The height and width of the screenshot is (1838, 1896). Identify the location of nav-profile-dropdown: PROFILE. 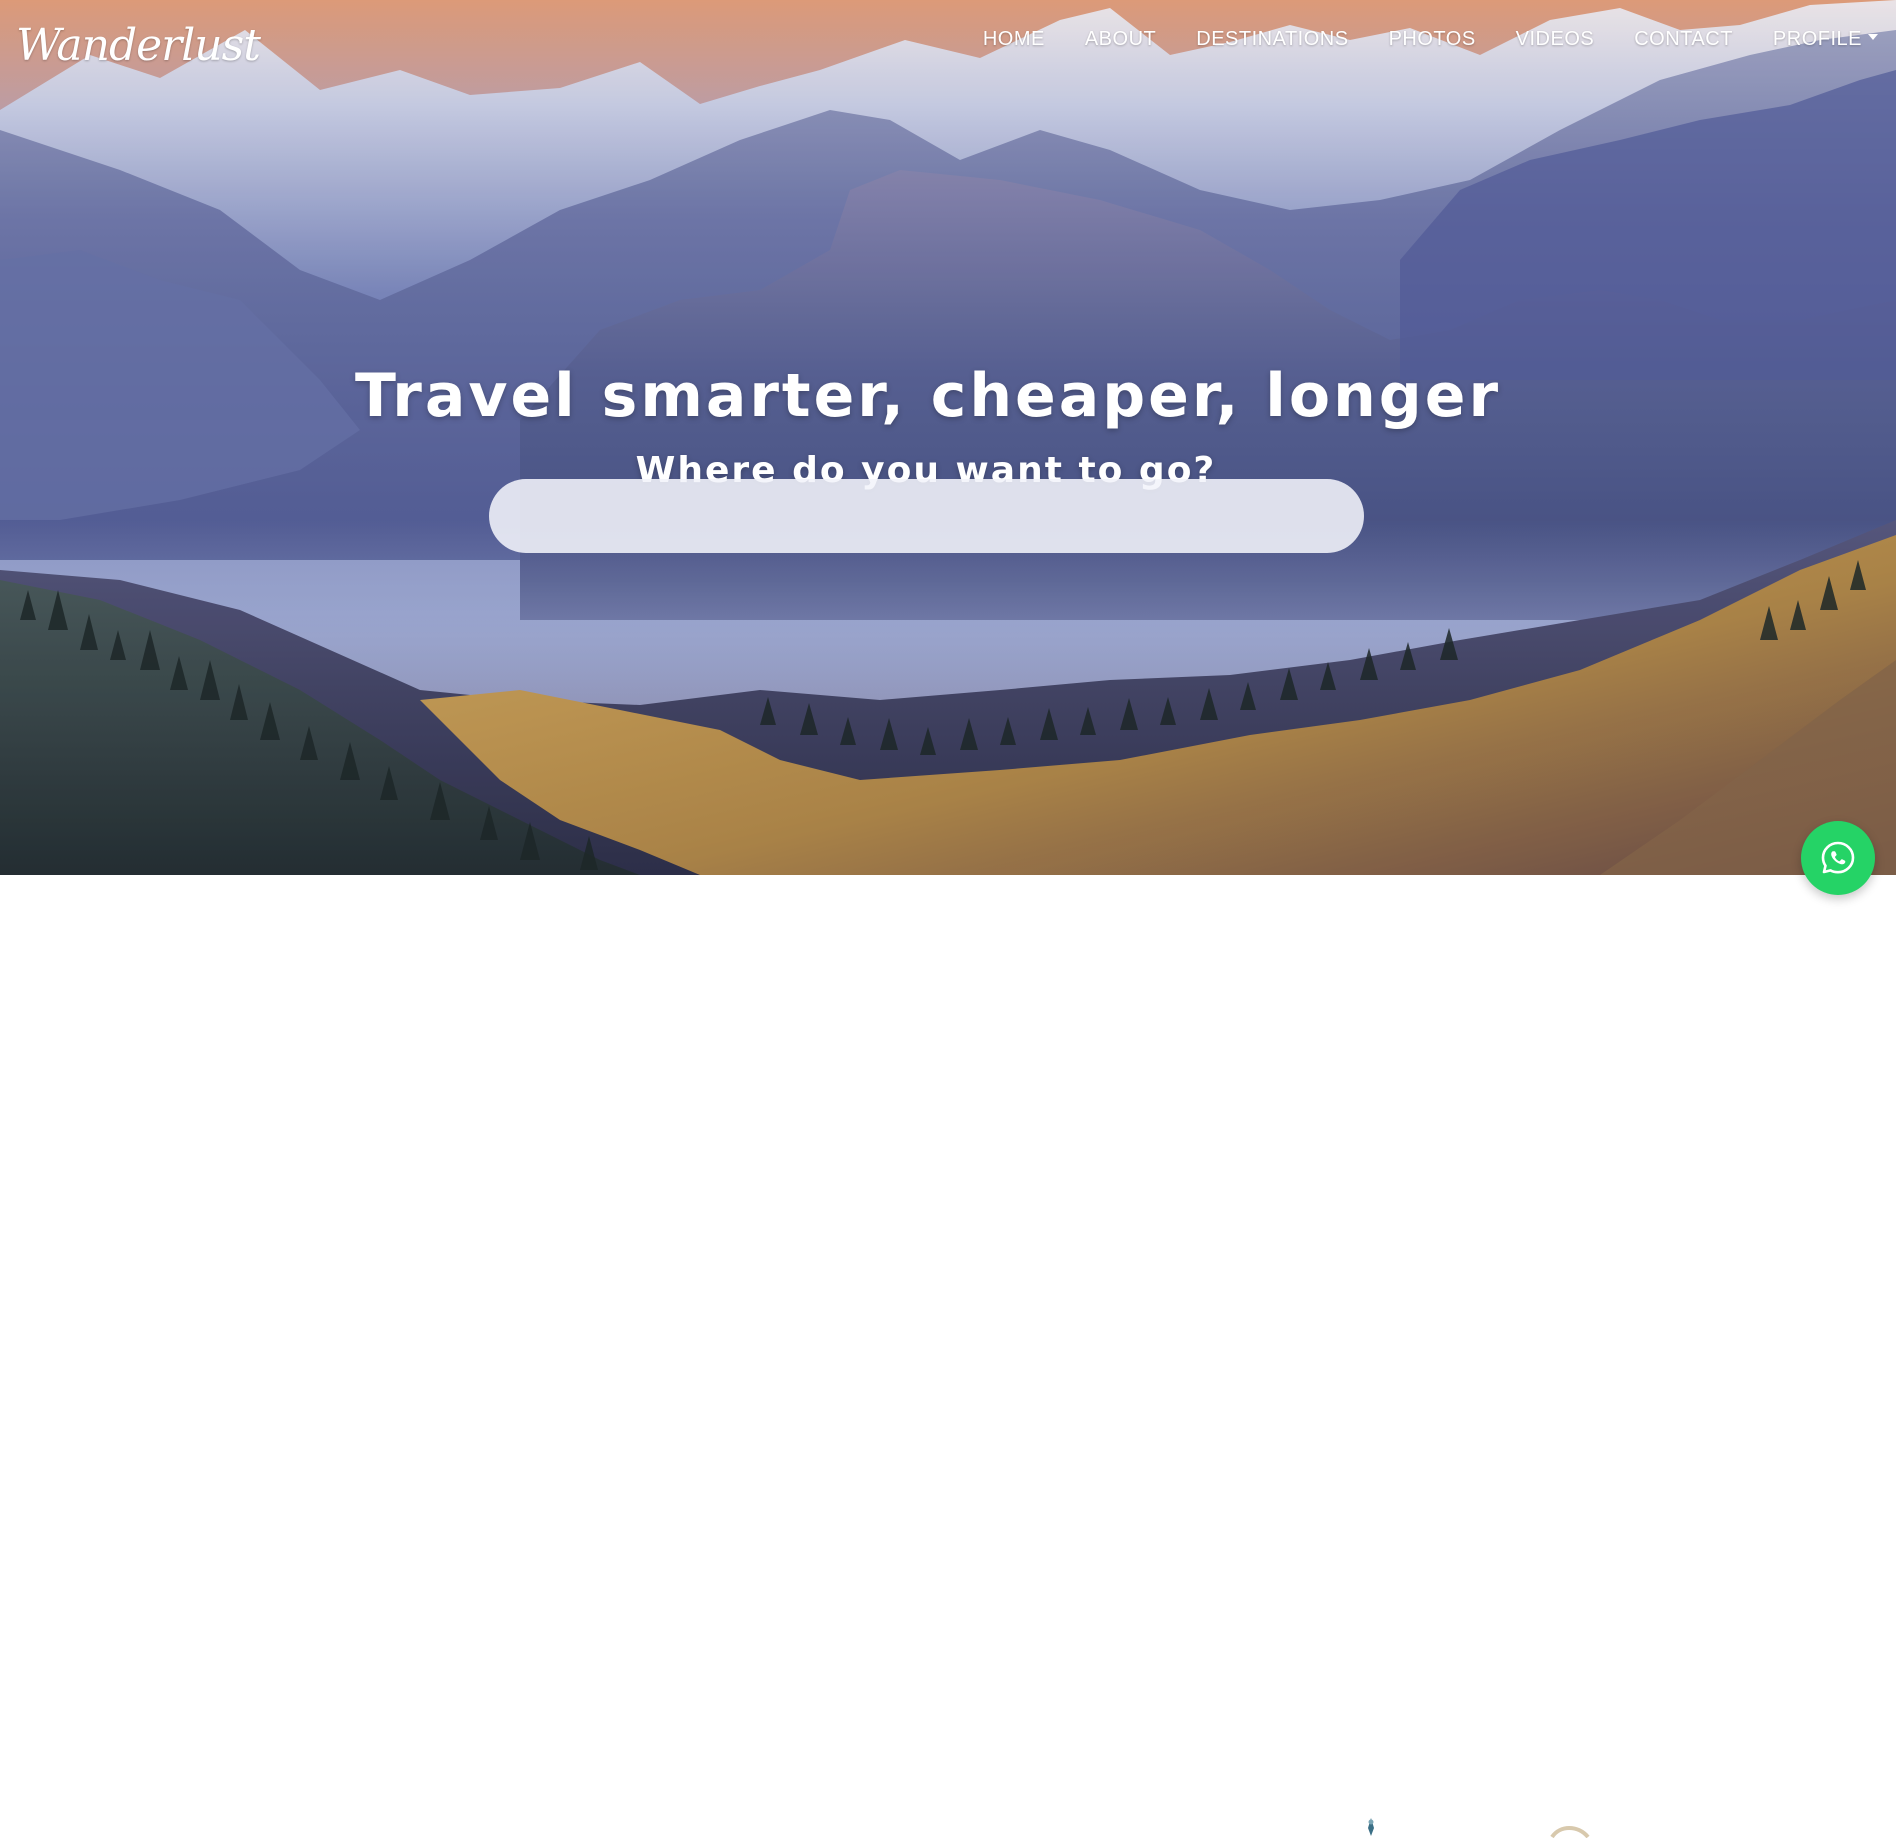
(1825, 39).